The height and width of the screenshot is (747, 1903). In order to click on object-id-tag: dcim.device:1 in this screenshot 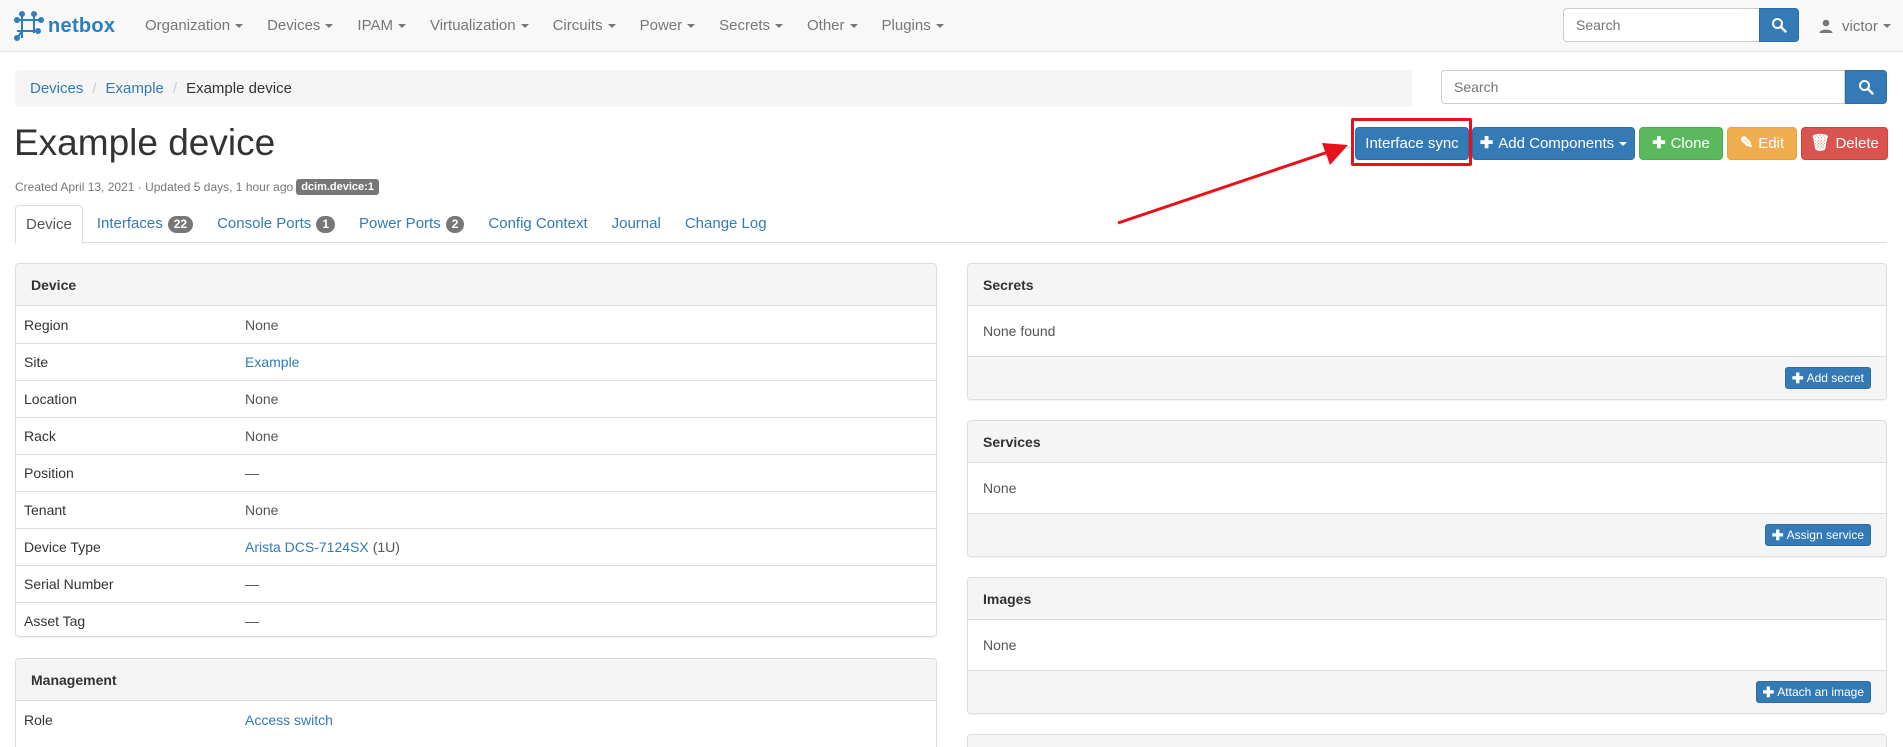, I will do `click(337, 187)`.